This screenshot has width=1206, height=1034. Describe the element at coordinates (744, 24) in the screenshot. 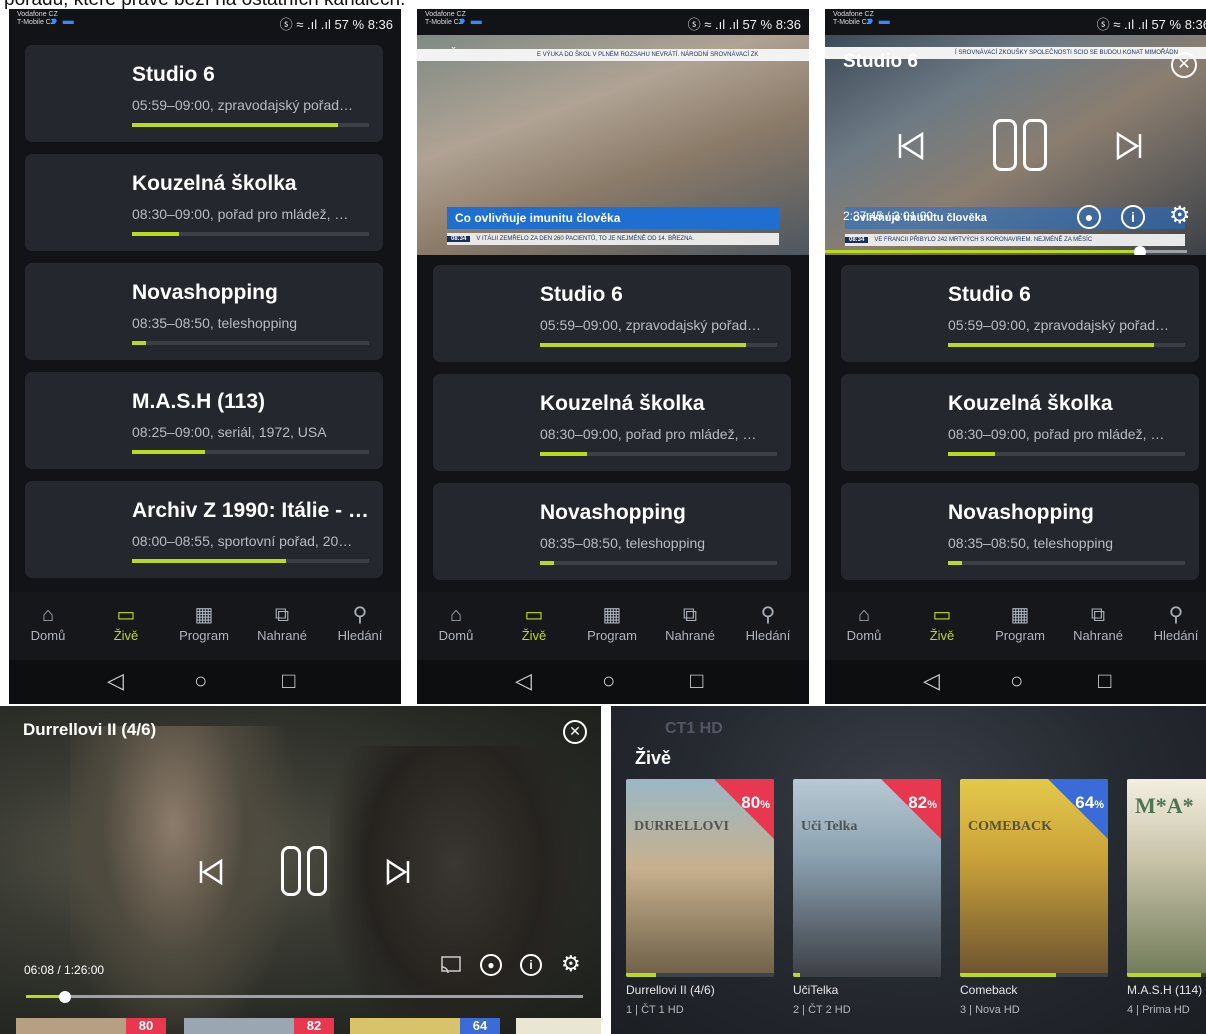

I see `status-right: ⓢ ≈ .ıl .ıl 57 % 8:36` at that location.